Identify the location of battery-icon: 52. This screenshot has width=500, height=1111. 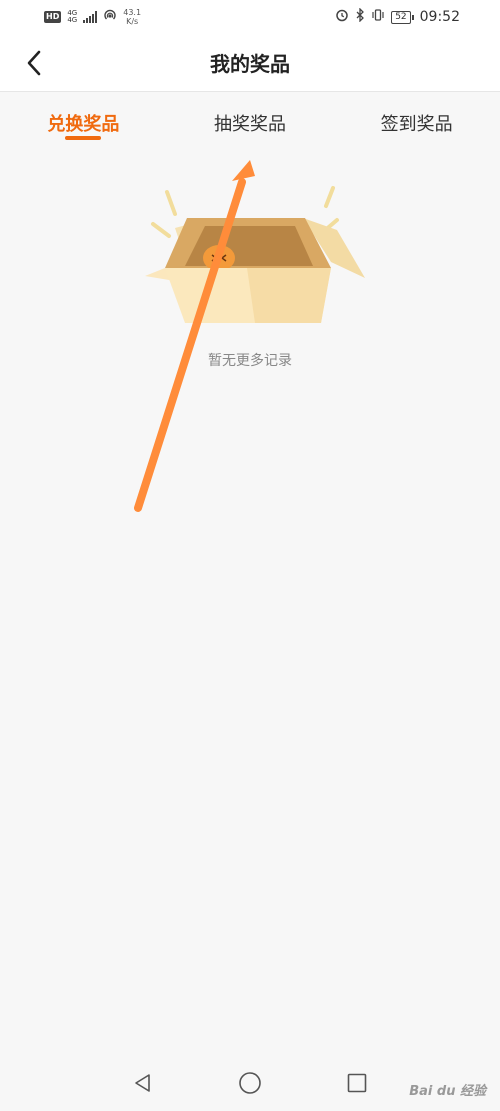
(403, 17).